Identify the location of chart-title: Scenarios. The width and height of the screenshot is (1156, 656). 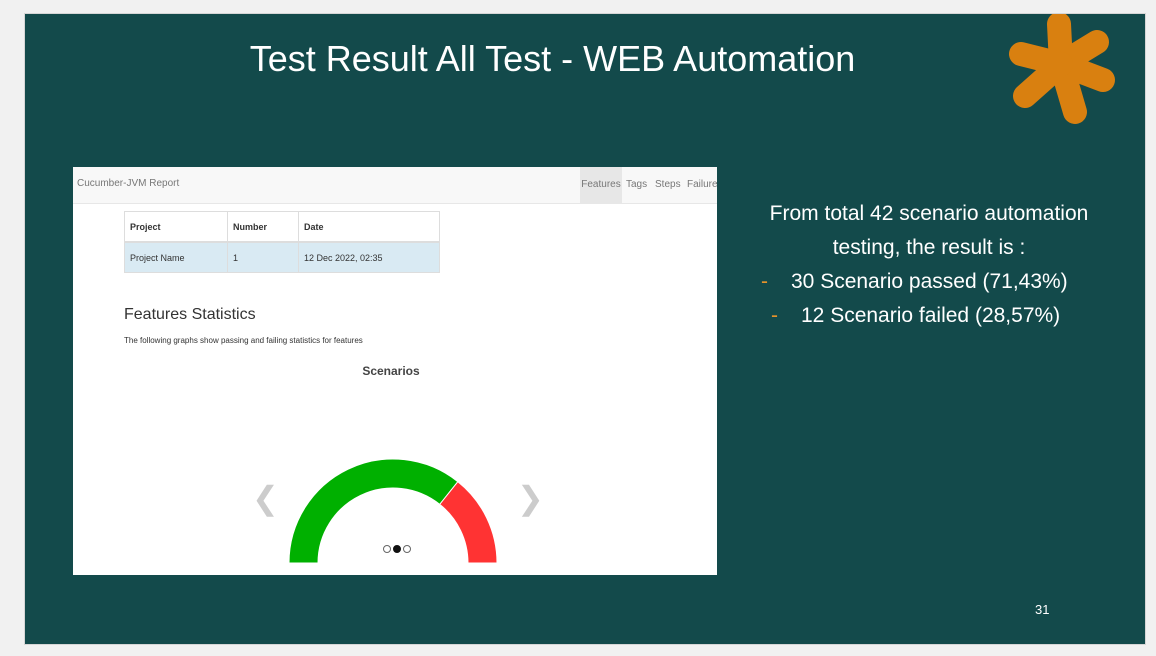
(391, 371).